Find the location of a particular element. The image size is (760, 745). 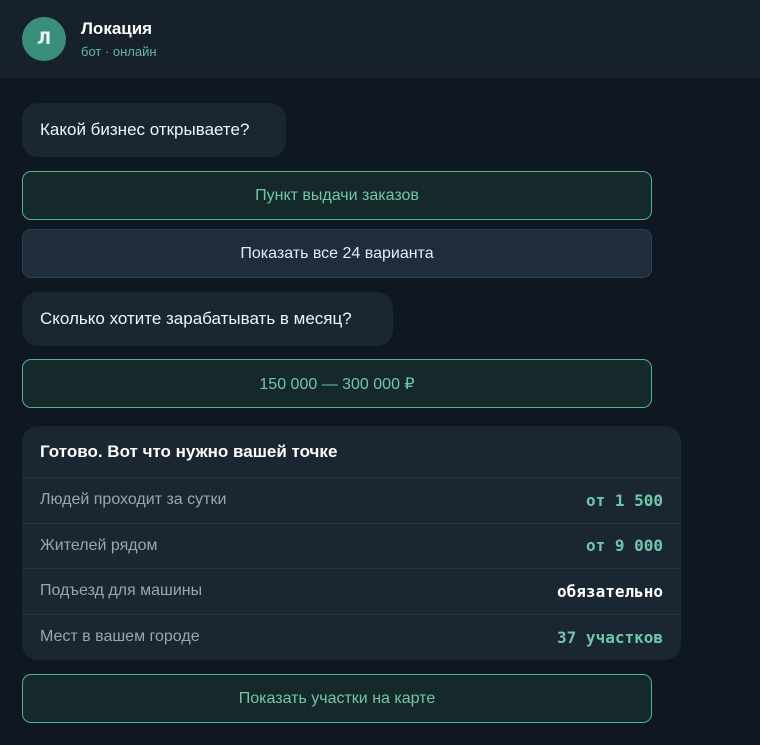

result-row-label: Мест в вашем городе is located at coordinates (120, 637).